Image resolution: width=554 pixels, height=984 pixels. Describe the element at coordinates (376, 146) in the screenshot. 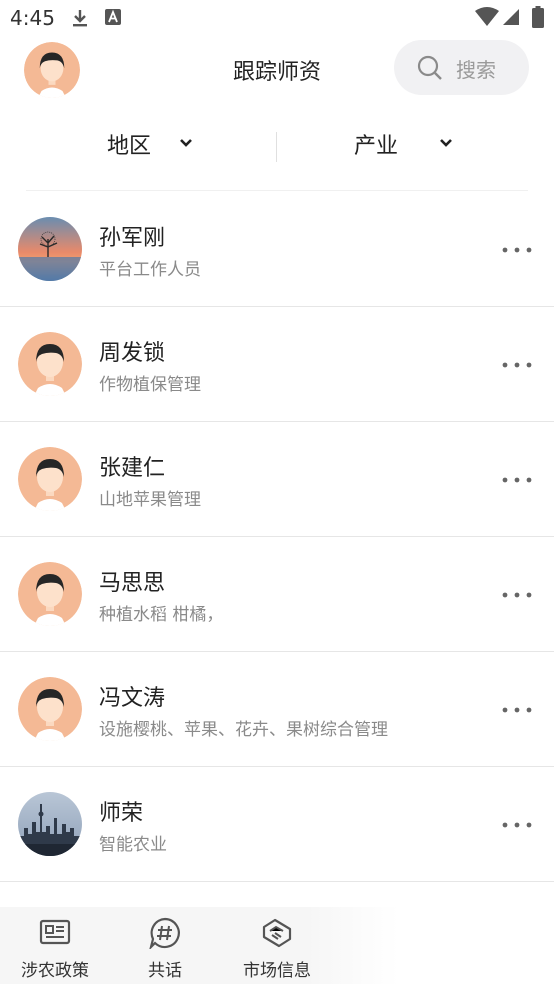

I see `filter-industry-label: 产业` at that location.